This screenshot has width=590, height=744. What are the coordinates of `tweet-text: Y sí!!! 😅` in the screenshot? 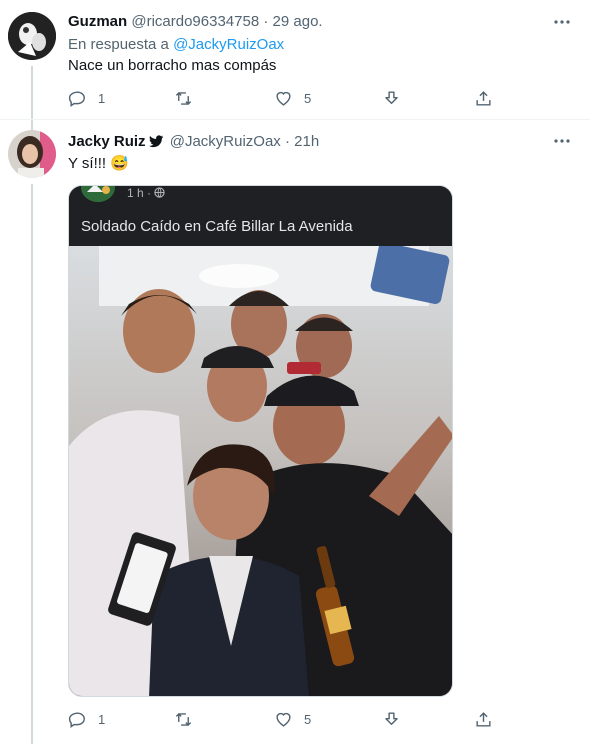 It's located at (98, 163).